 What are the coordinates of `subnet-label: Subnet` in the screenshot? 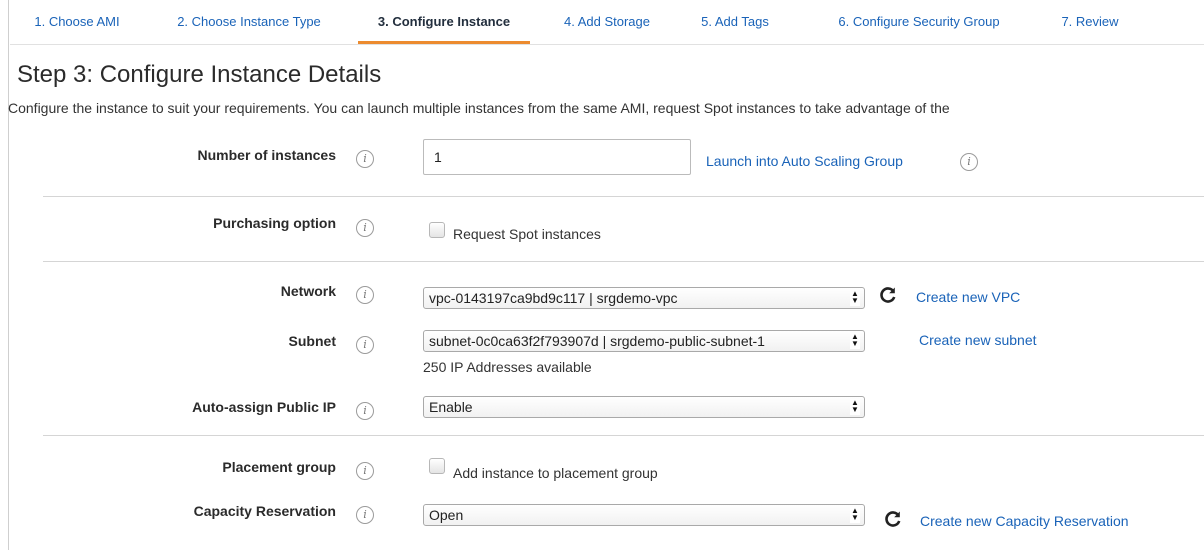 It's located at (312, 341).